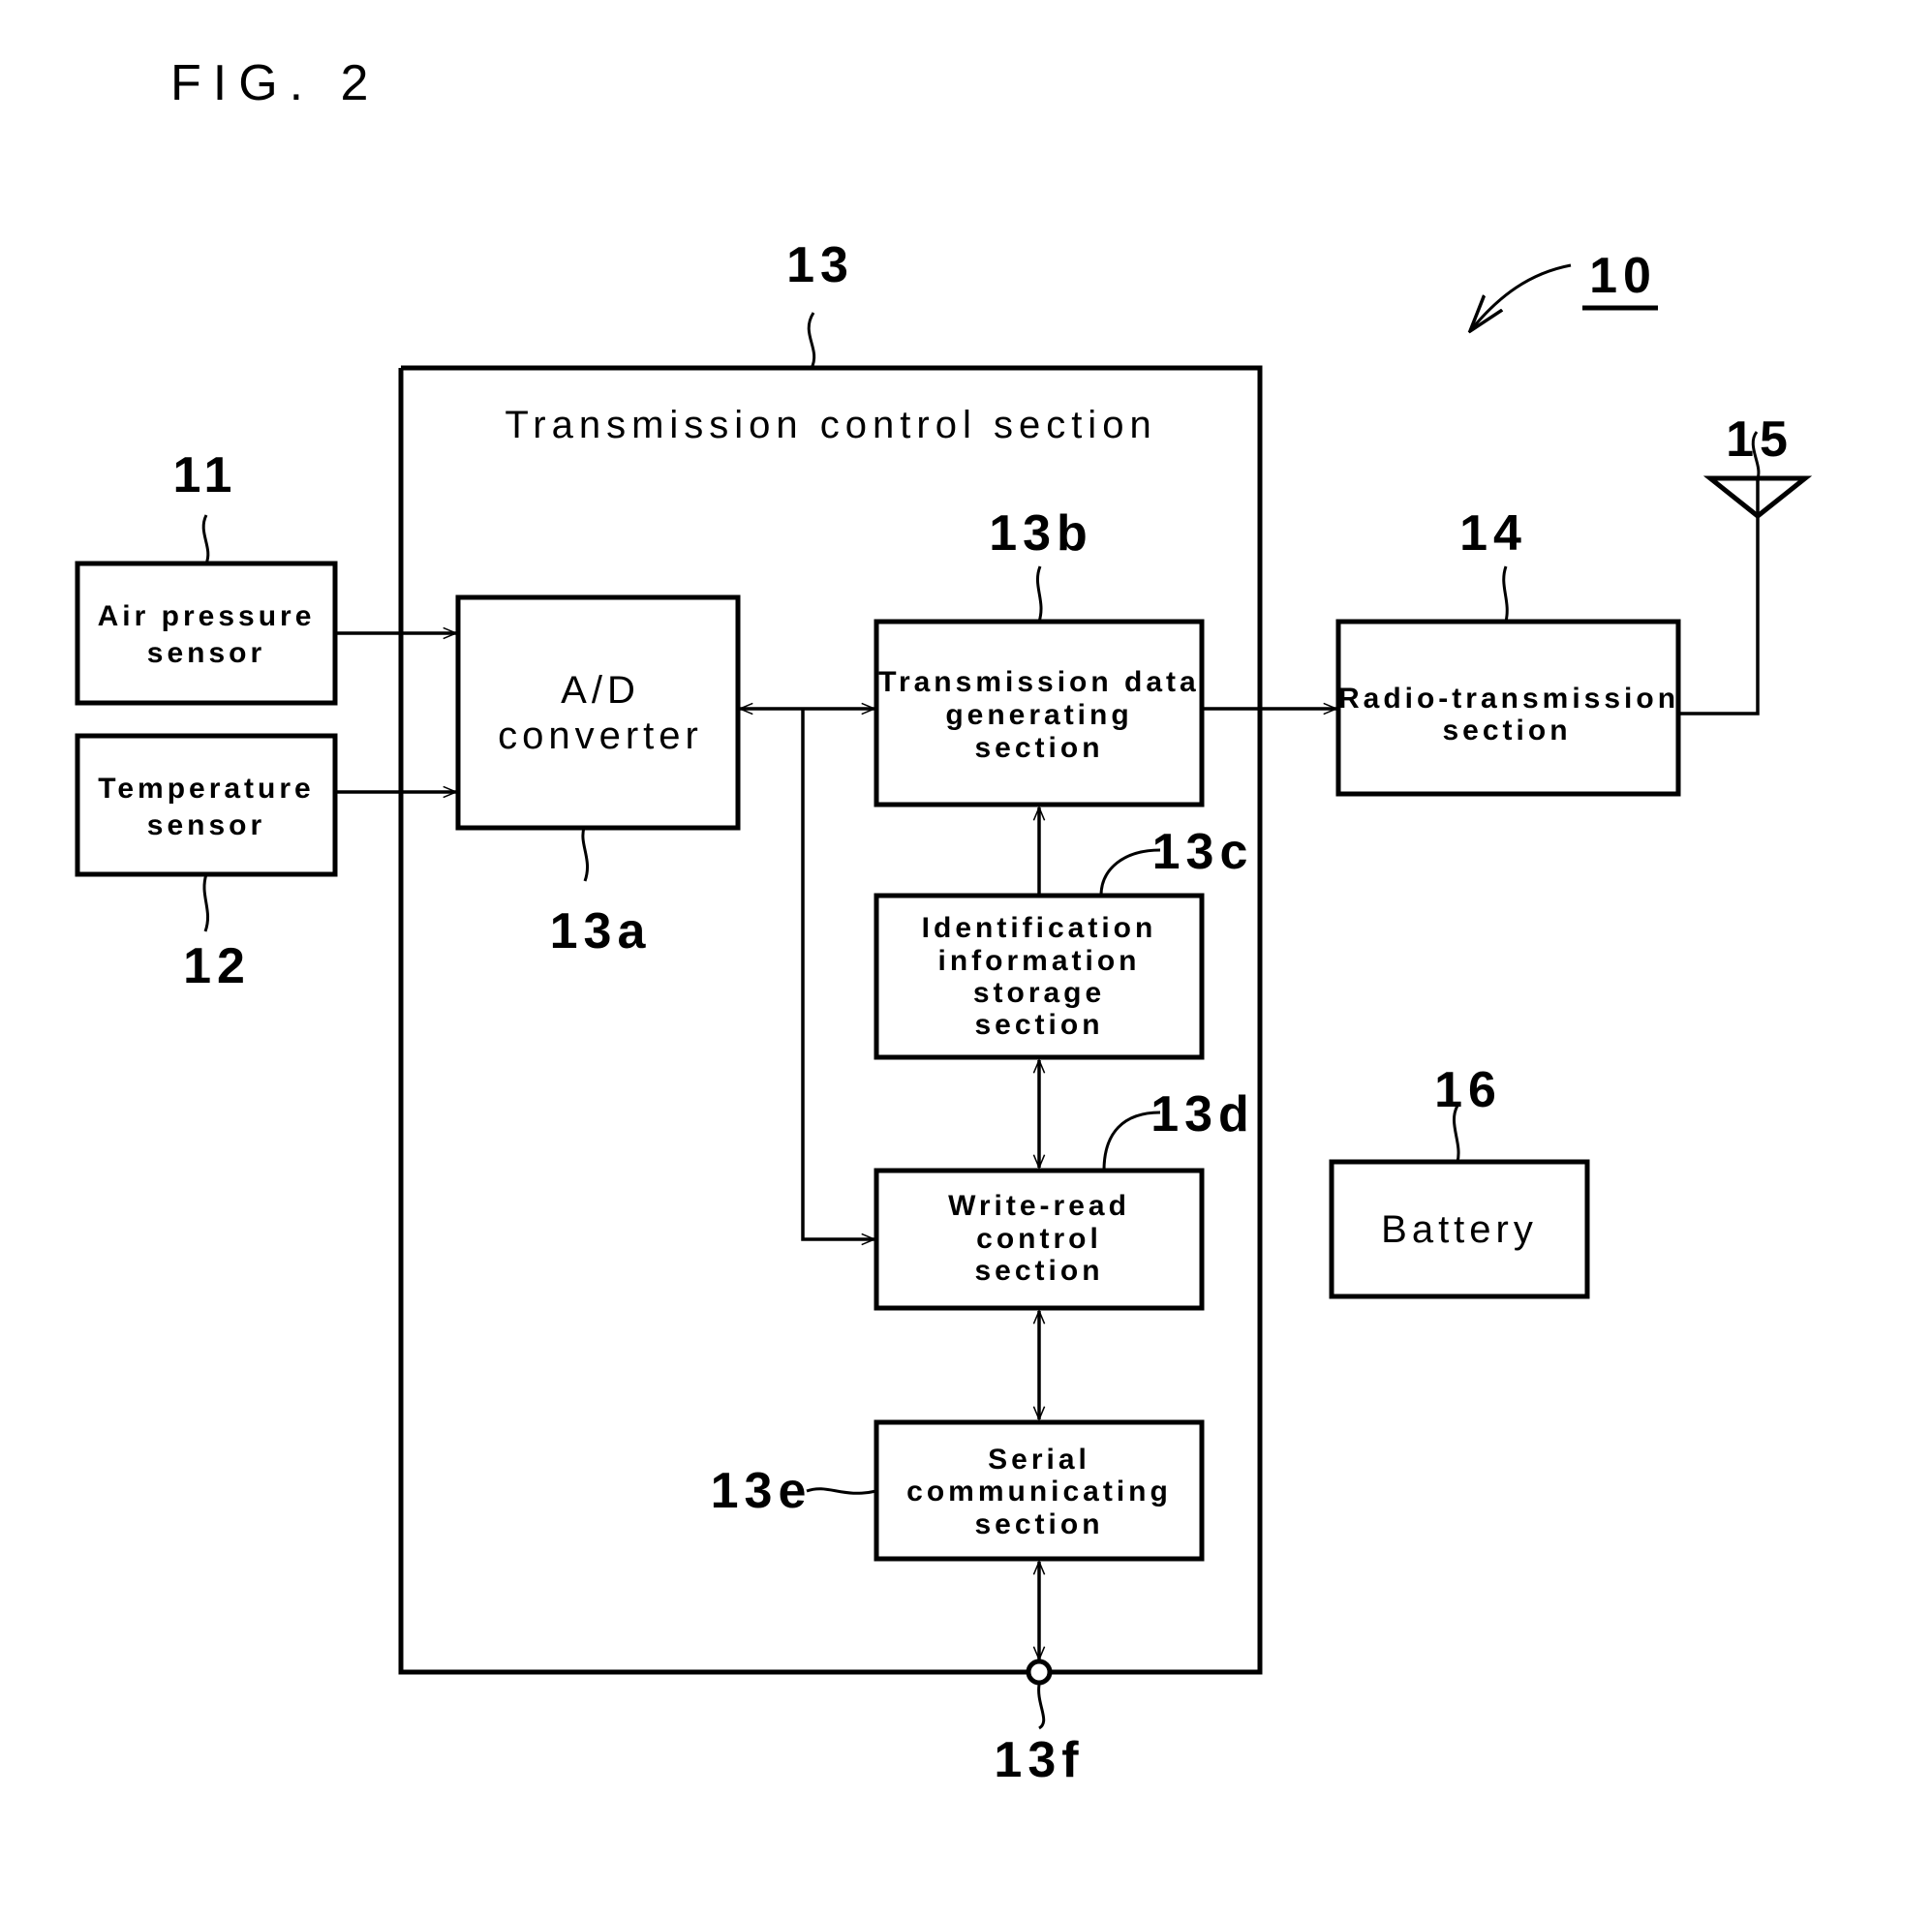 The height and width of the screenshot is (1918, 1932). What do you see at coordinates (762, 1491) in the screenshot?
I see `sc-ref: 13e` at bounding box center [762, 1491].